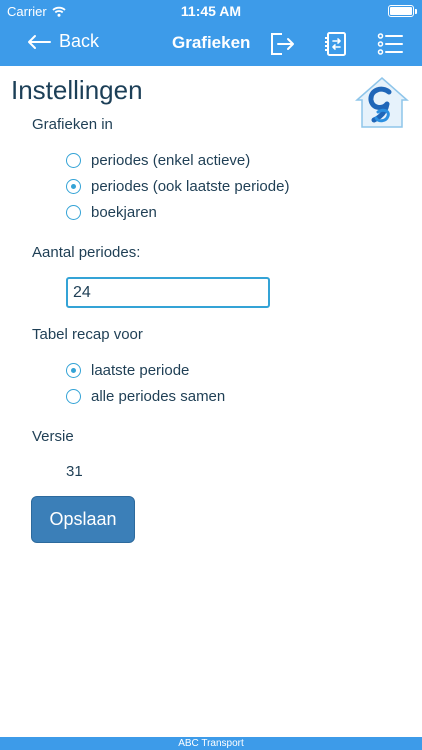 Image resolution: width=422 pixels, height=750 pixels. I want to click on clock: 11:45 AM, so click(211, 11).